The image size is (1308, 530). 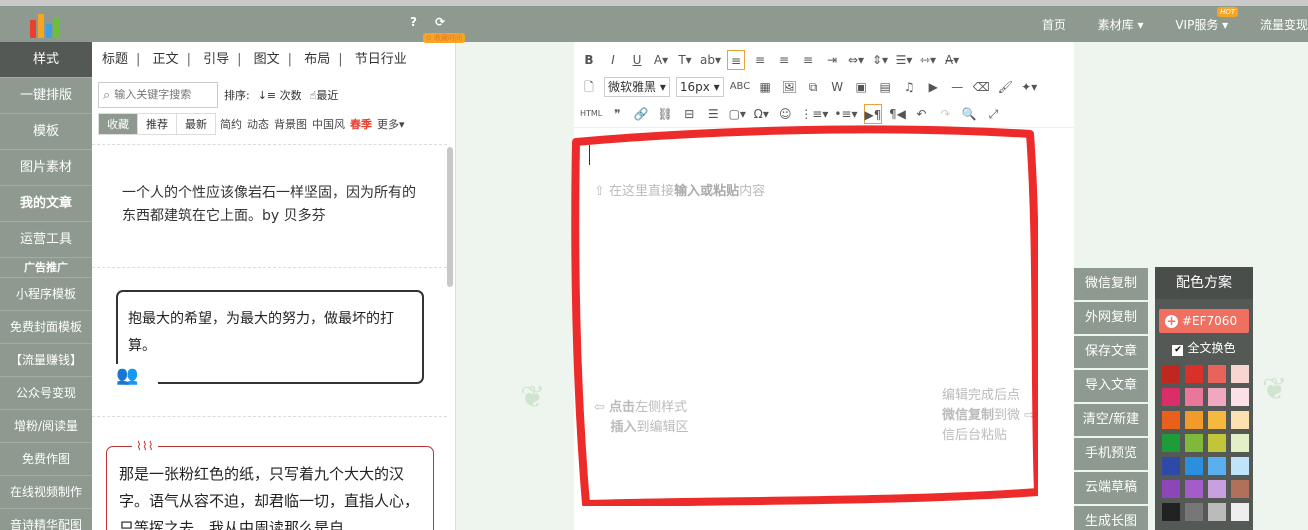 I want to click on logo-icon, so click(x=47, y=25).